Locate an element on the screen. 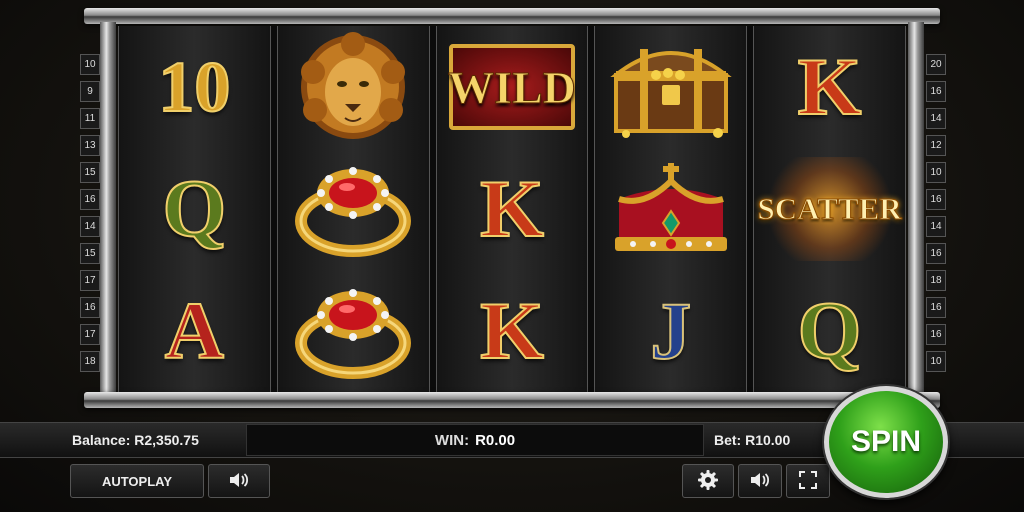 The height and width of the screenshot is (512, 1024). win-display: WIN: R0.00 is located at coordinates (475, 440).